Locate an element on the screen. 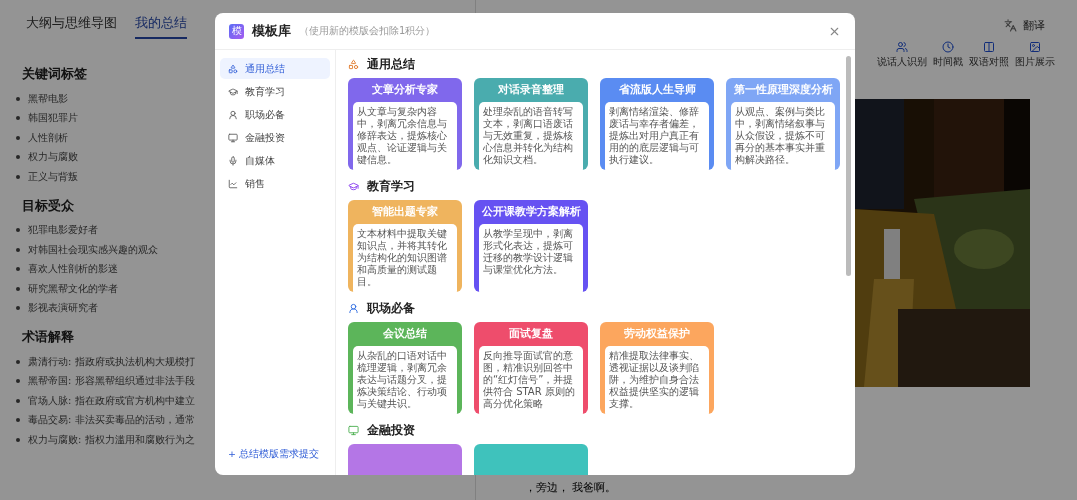 The width and height of the screenshot is (1077, 500). dialog-title: 模板库 is located at coordinates (271, 31).